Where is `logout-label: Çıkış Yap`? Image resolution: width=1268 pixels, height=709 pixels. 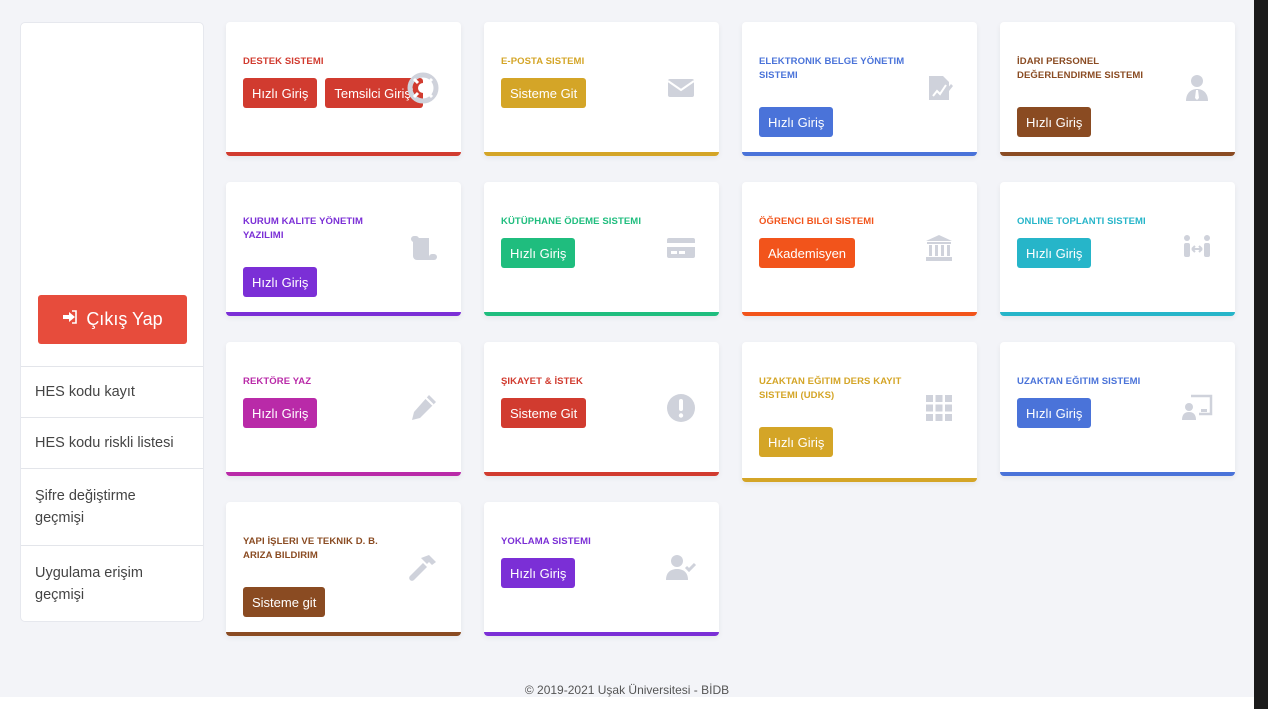
logout-label: Çıkış Yap is located at coordinates (124, 319).